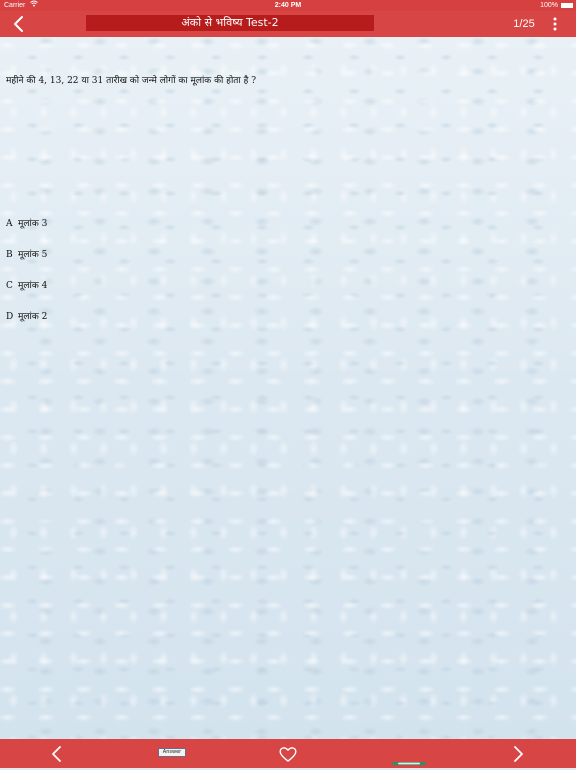  I want to click on status-time: 2:40 PM, so click(288, 5).